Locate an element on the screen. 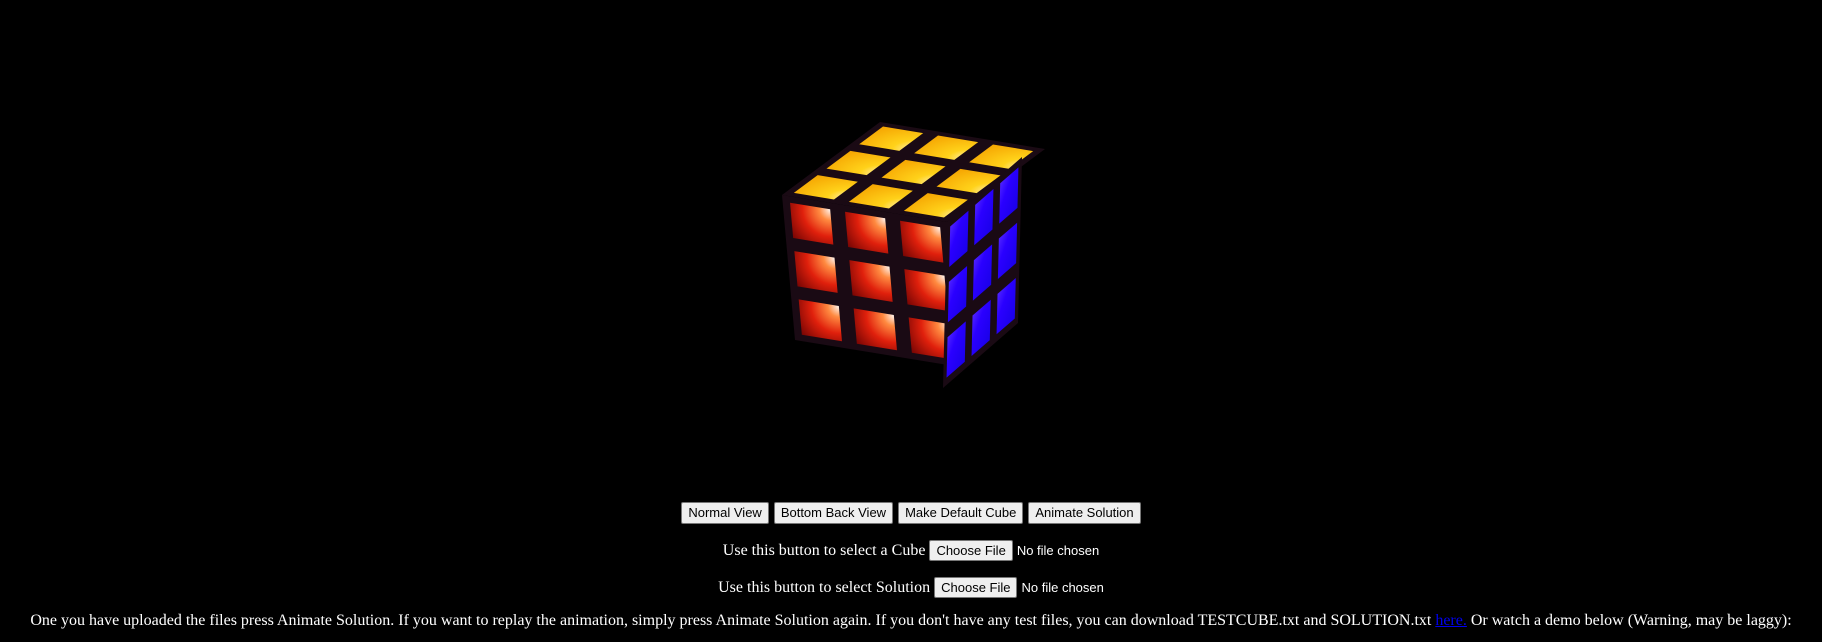 Image resolution: width=1822 pixels, height=642 pixels. normal-view-button: Normal View is located at coordinates (725, 513).